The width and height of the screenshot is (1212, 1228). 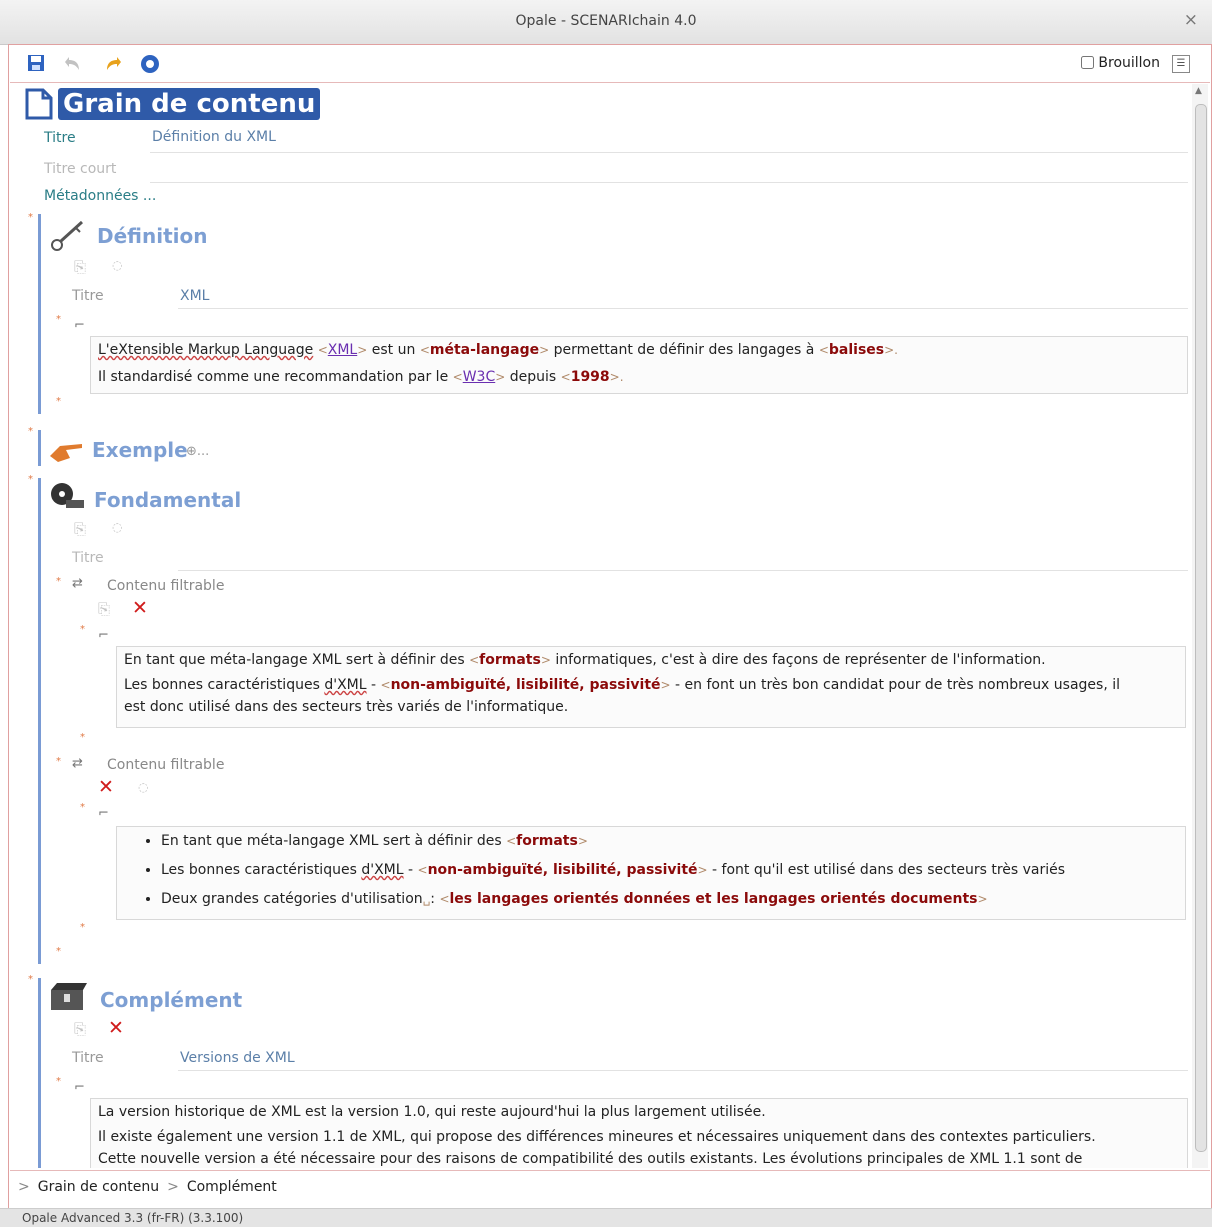 I want to click on vertical-scrollbar: ▲, so click(x=1200, y=626).